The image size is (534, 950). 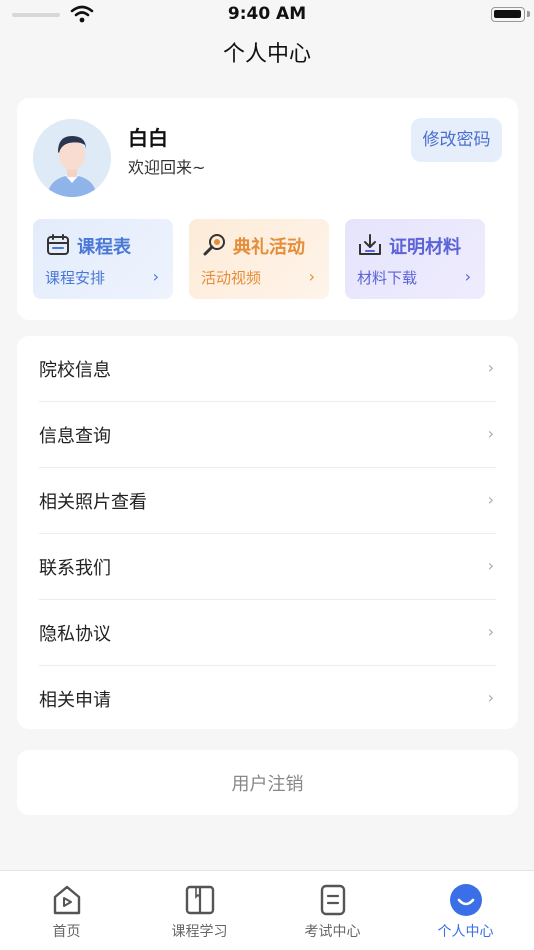 I want to click on status-time: 9:40 AM, so click(x=267, y=14).